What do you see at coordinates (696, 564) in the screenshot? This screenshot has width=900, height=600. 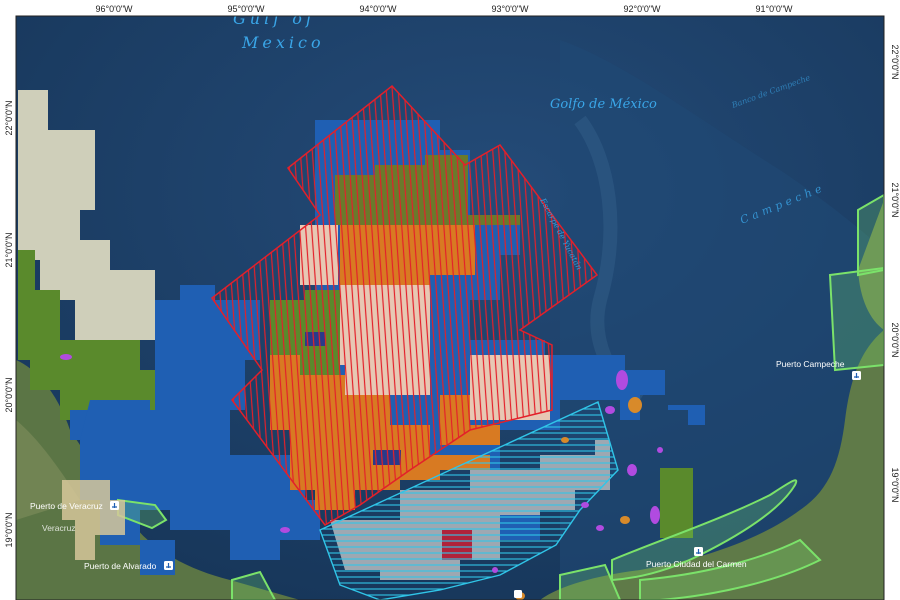 I see `place-label-carmen: Puerto Ciudad del Carmen` at bounding box center [696, 564].